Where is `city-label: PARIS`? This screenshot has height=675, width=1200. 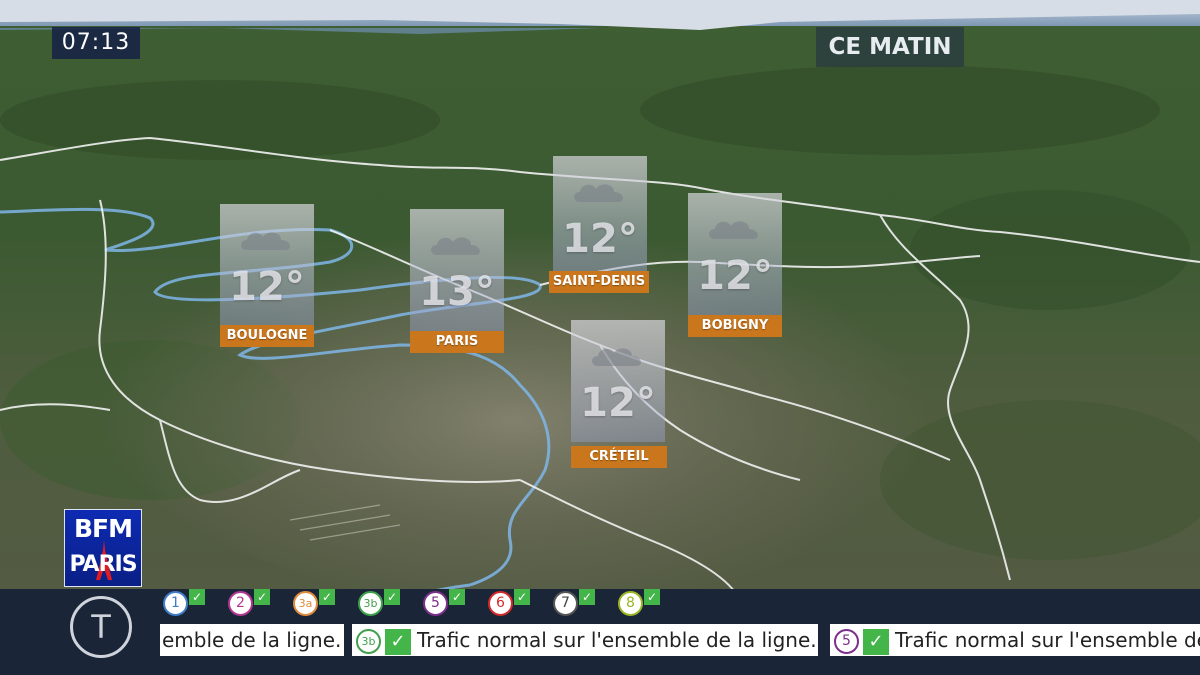
city-label: PARIS is located at coordinates (457, 342).